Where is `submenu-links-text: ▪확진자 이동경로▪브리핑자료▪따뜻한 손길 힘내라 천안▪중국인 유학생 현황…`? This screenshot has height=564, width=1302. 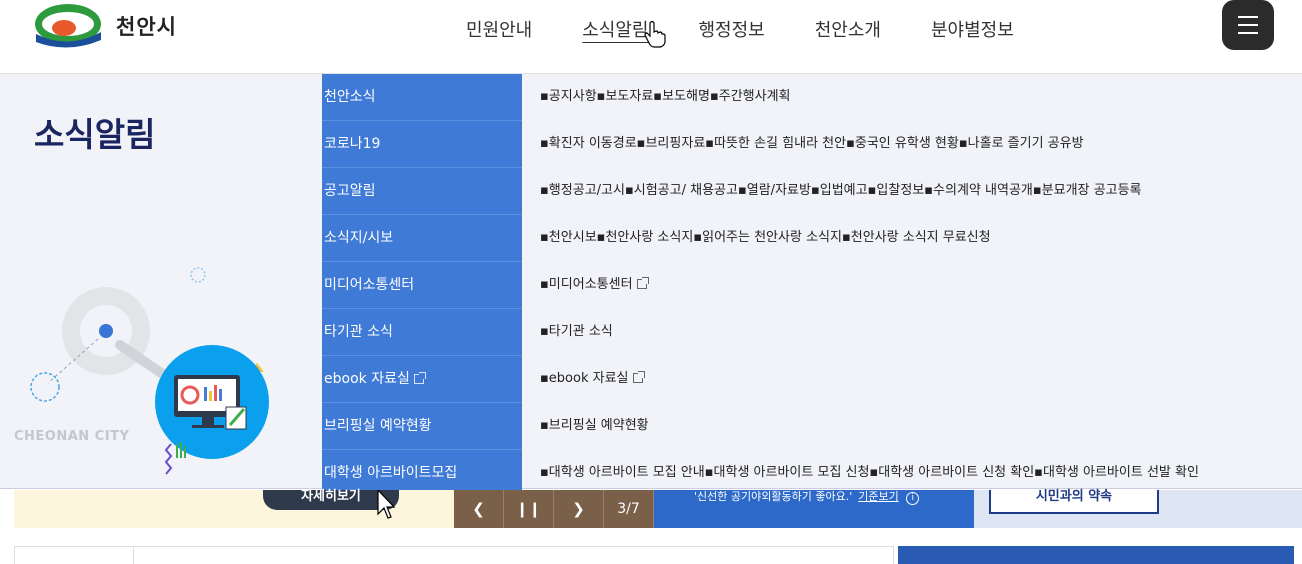
submenu-links-text: ▪확진자 이동경로▪브리핑자료▪따뜻한 손길 힘내라 천안▪중국인 유학생 현황… is located at coordinates (812, 143).